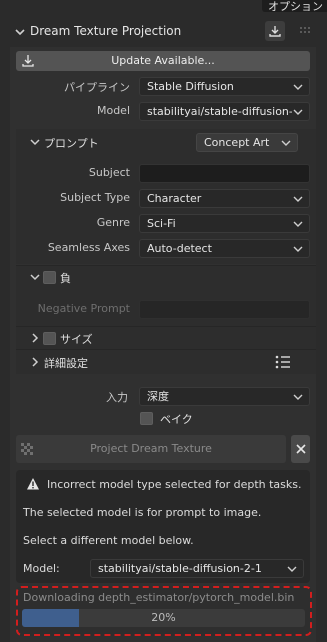  Describe the element at coordinates (283, 362) in the screenshot. I see `list-menu-icon` at that location.